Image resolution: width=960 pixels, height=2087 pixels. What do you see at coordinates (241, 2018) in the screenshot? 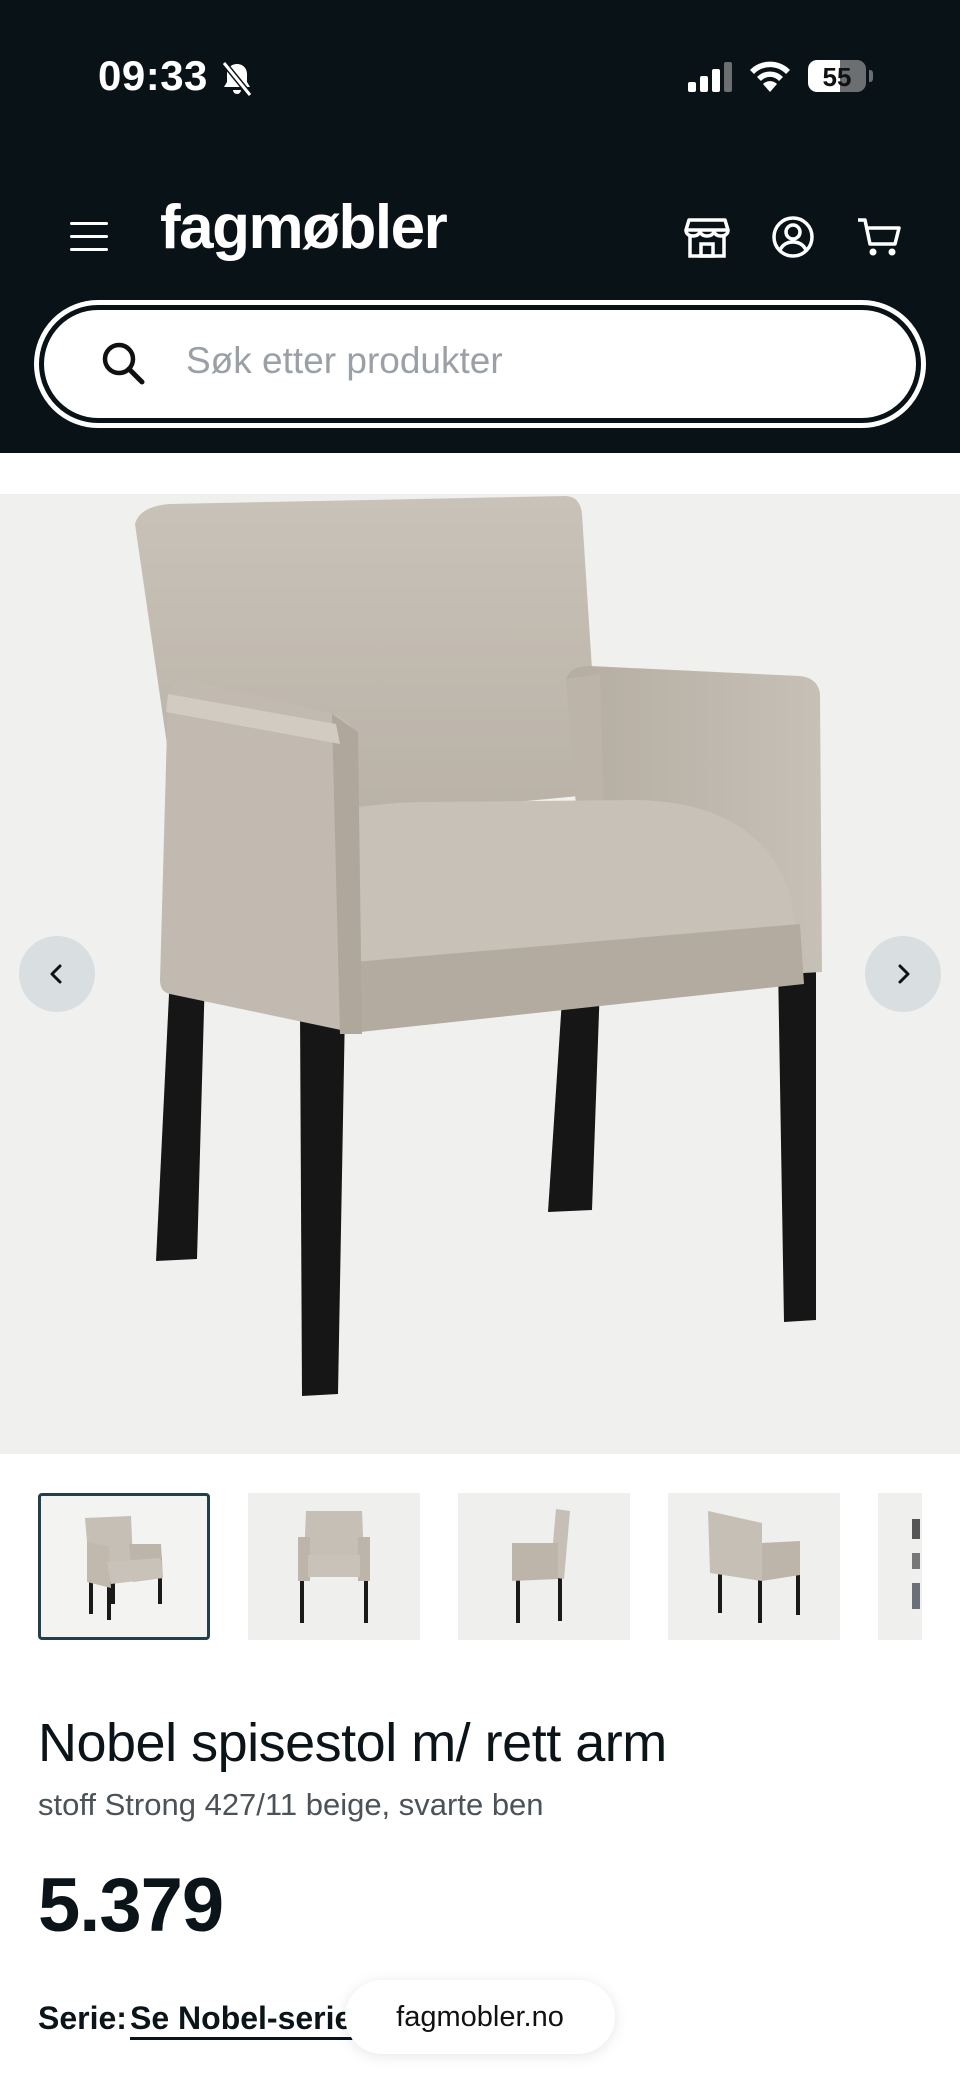
I see `serie-link: Se Nobel-serie` at bounding box center [241, 2018].